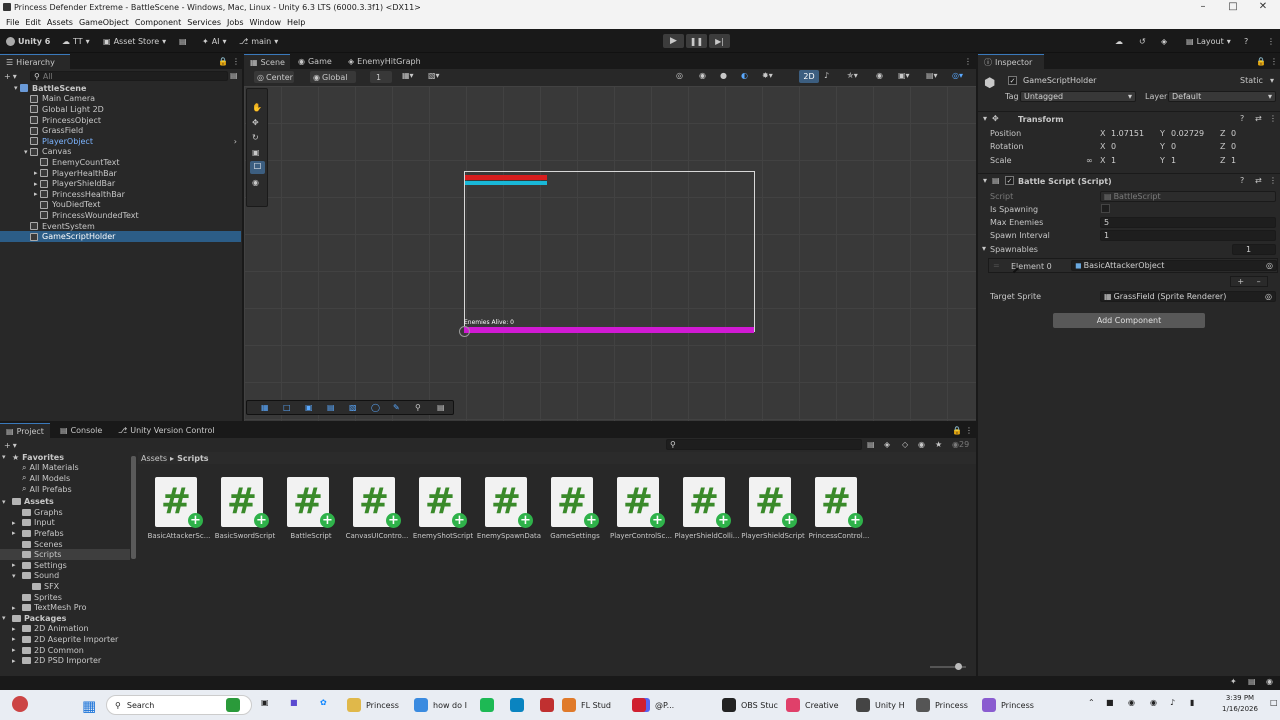 The image size is (1280, 720). Describe the element at coordinates (609, 330) in the screenshot. I see `princess-health-bar` at that location.